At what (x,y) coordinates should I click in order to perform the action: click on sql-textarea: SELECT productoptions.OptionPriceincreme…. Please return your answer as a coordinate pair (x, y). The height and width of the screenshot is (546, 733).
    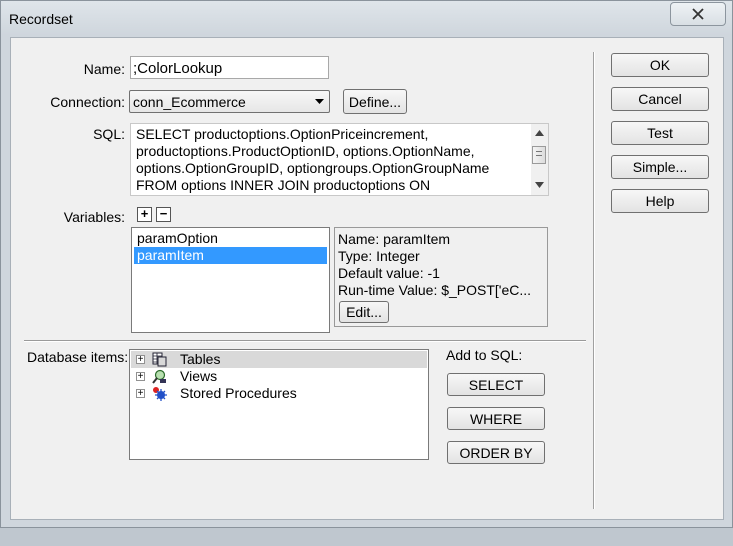
    Looking at the image, I should click on (339, 159).